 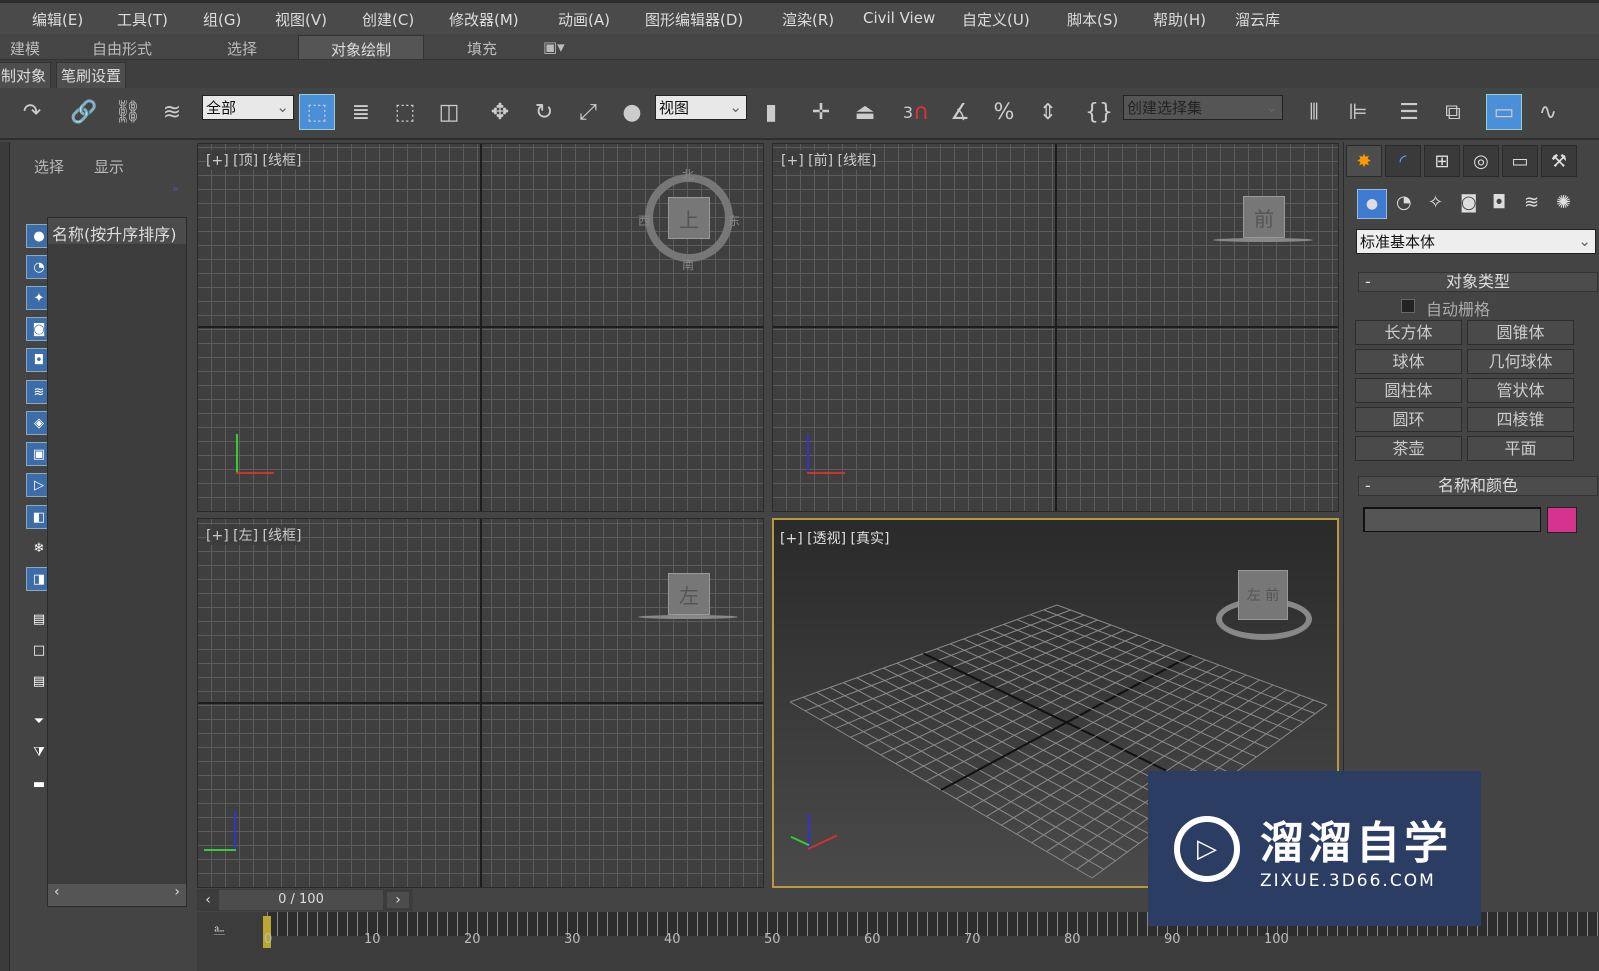 I want to click on curve-editor-icon: ∿, so click(x=1548, y=112).